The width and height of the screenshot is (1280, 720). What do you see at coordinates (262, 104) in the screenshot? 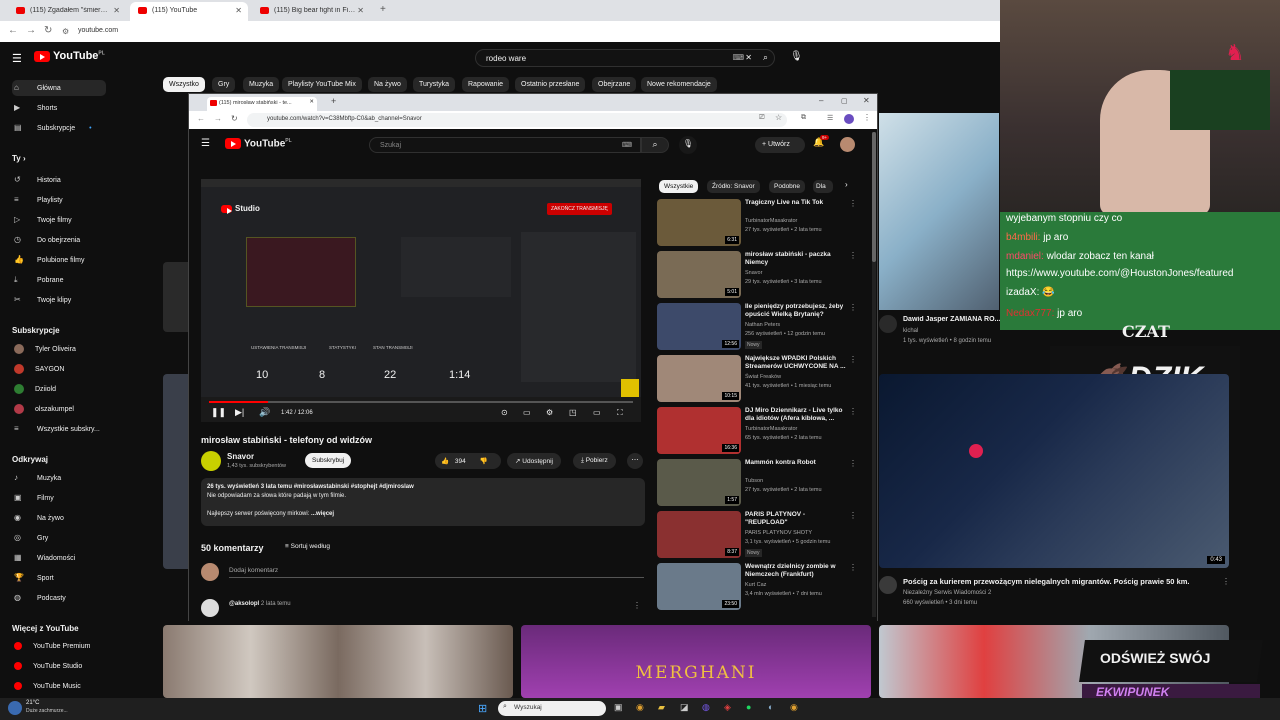
I see `popup-tab: (115) mirosław stabiński - te... ✕` at bounding box center [262, 104].